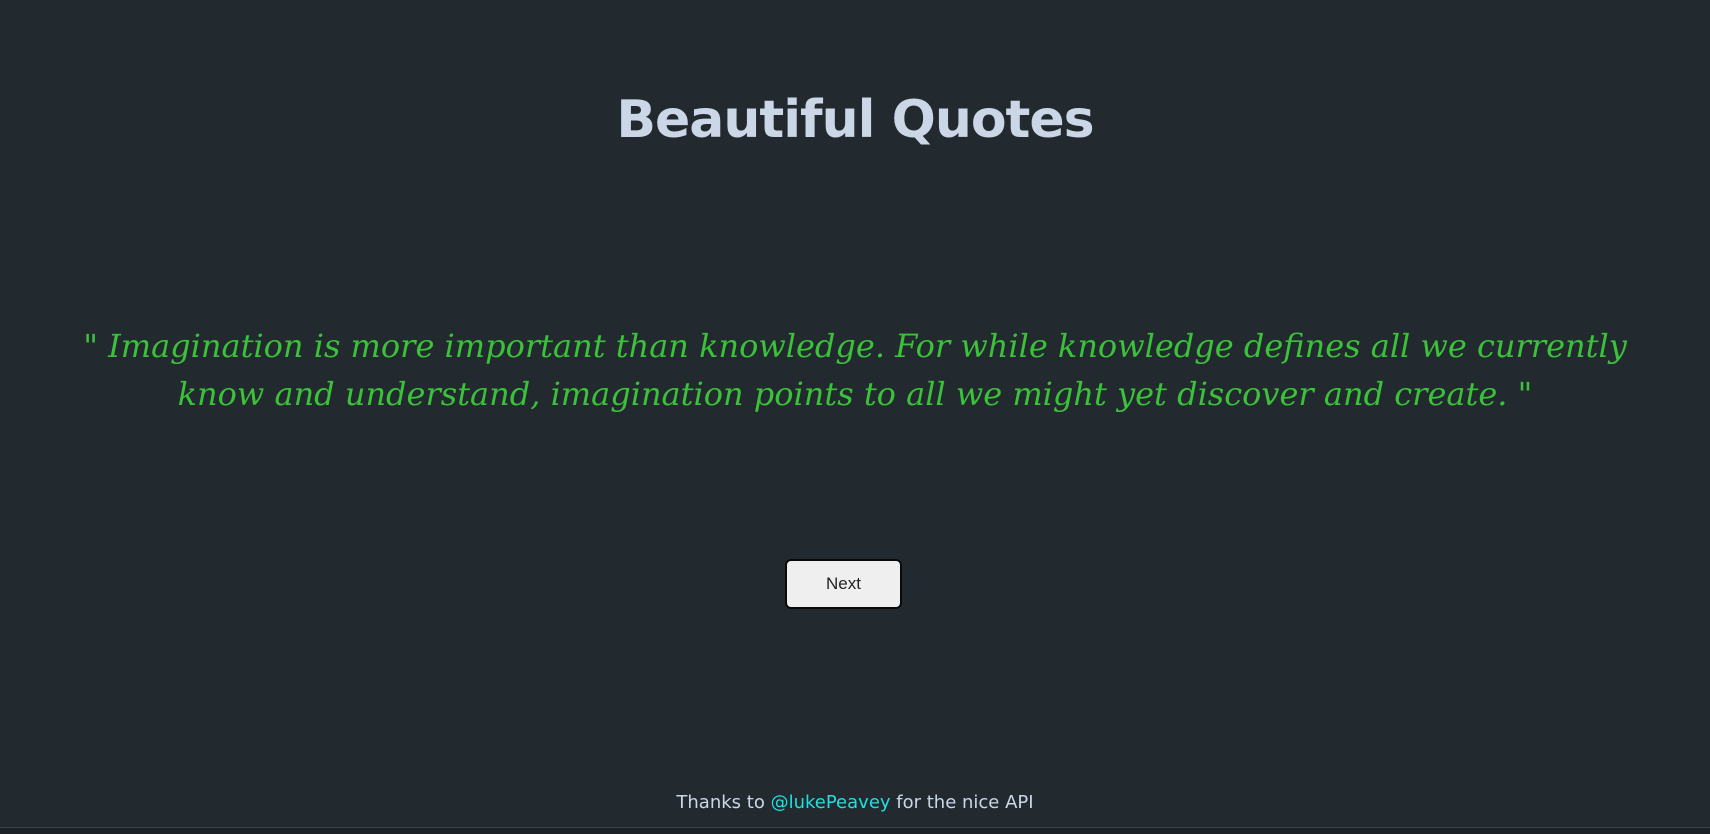 Image resolution: width=1710 pixels, height=834 pixels. What do you see at coordinates (962, 802) in the screenshot?
I see `footer-suffix: for the nice API` at bounding box center [962, 802].